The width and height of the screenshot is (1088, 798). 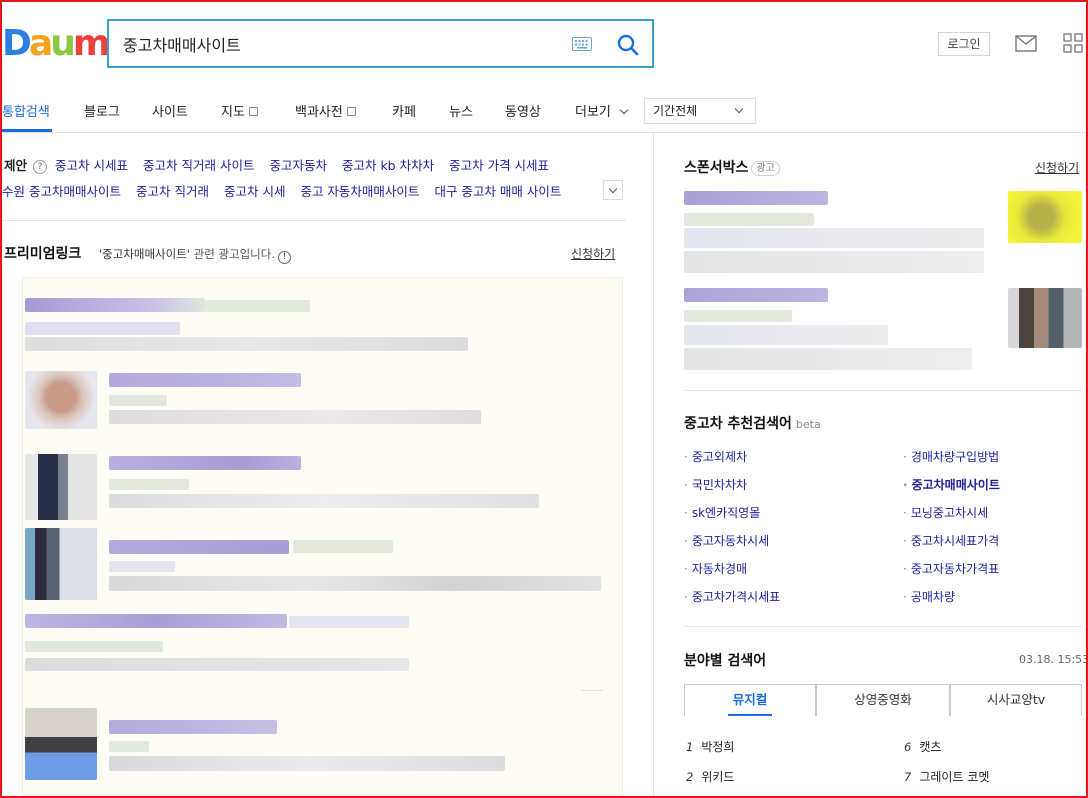 What do you see at coordinates (715, 456) in the screenshot?
I see `recommend-item: 중고외제차` at bounding box center [715, 456].